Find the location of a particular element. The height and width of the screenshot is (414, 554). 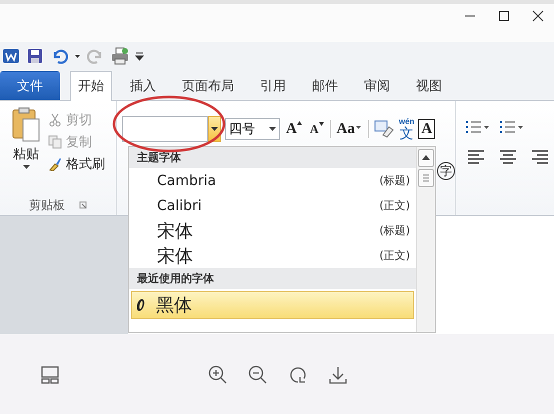

enclose-characters-button: 字 is located at coordinates (446, 171).